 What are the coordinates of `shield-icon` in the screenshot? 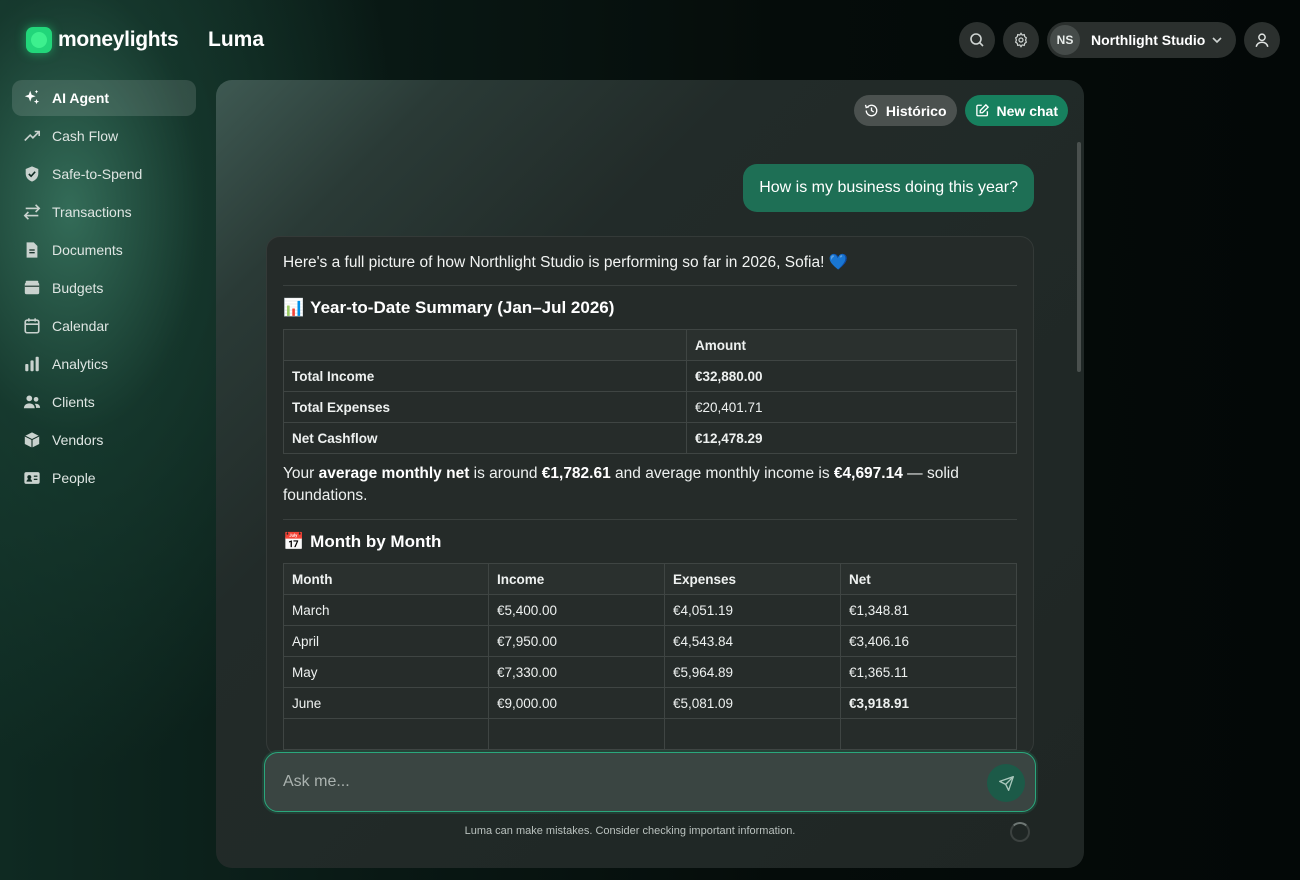 It's located at (32, 174).